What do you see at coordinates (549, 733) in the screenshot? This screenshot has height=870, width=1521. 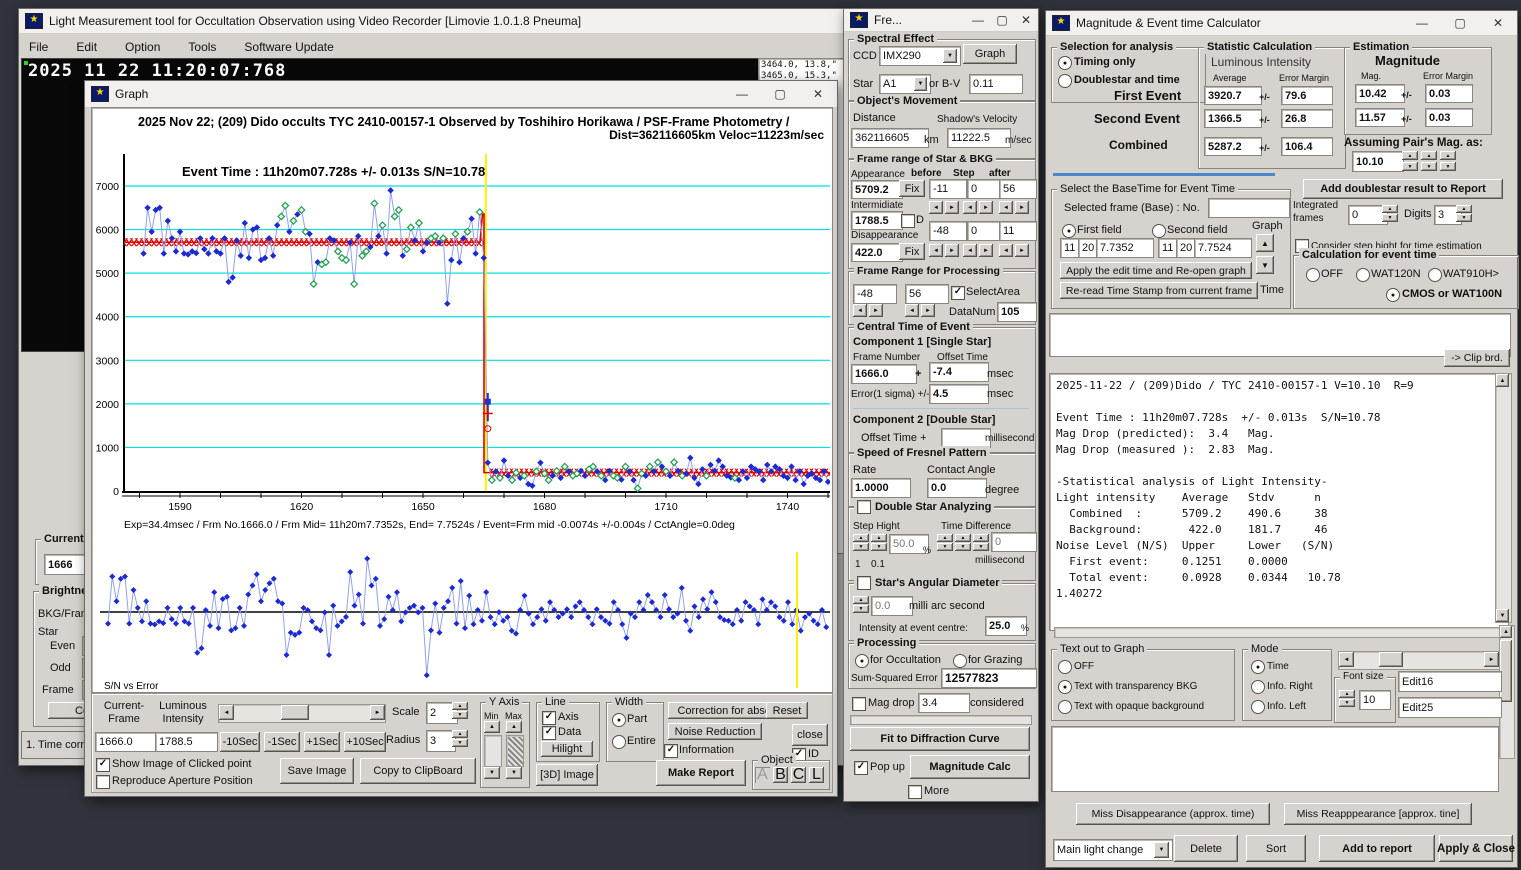 I see `data-checkbox: ✓` at bounding box center [549, 733].